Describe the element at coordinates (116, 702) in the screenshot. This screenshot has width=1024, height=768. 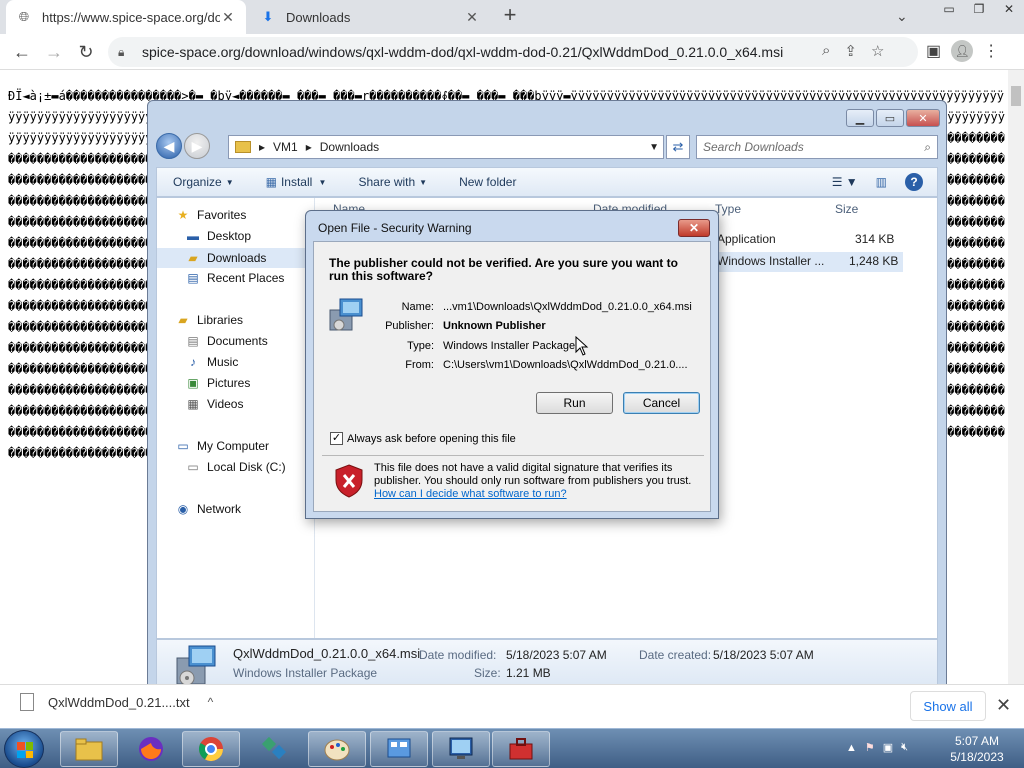
I see `download-item: QxlWddmDod_0.21....txt ^` at that location.